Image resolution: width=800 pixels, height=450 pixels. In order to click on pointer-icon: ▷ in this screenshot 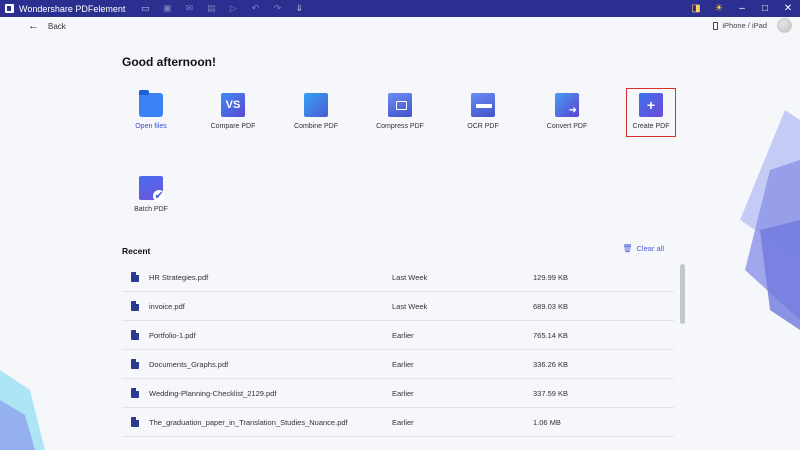, I will do `click(233, 8)`.